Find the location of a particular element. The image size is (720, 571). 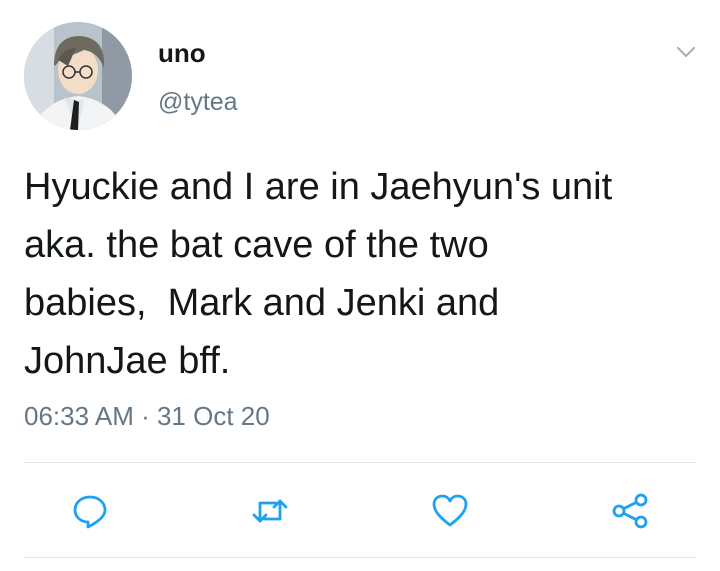

share-button is located at coordinates (630, 511).